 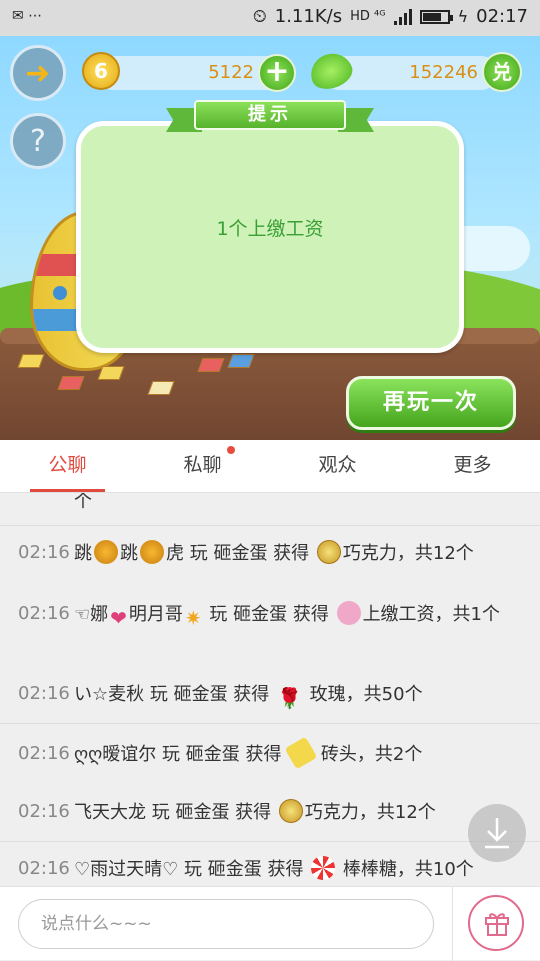 What do you see at coordinates (193, 618) in the screenshot?
I see `sparkle-emoji-icon: ✷` at bounding box center [193, 618].